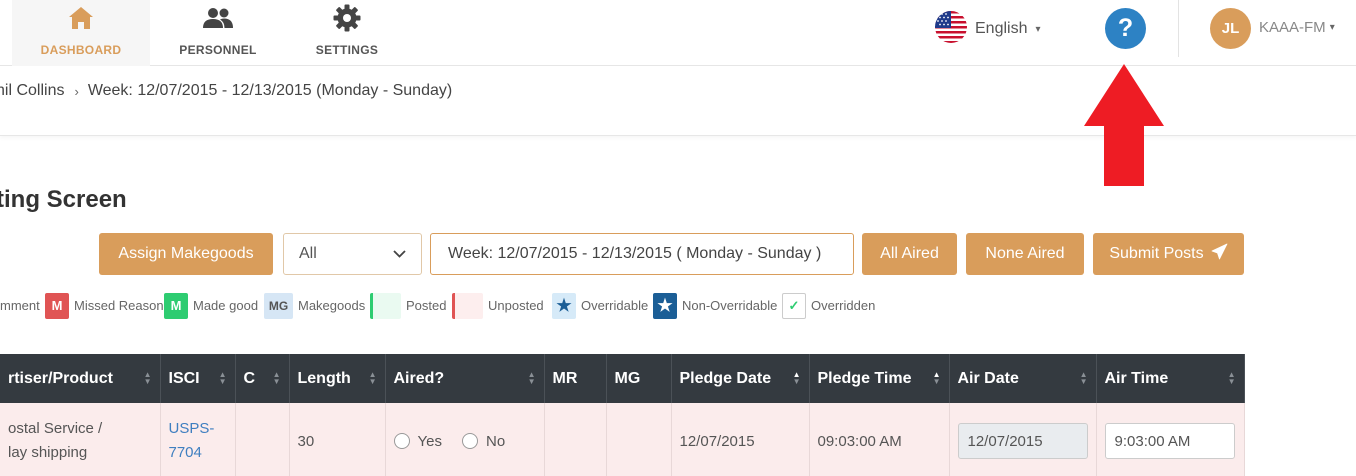 This screenshot has width=1356, height=476. I want to click on caret-down-icon: ▾, so click(1332, 27).